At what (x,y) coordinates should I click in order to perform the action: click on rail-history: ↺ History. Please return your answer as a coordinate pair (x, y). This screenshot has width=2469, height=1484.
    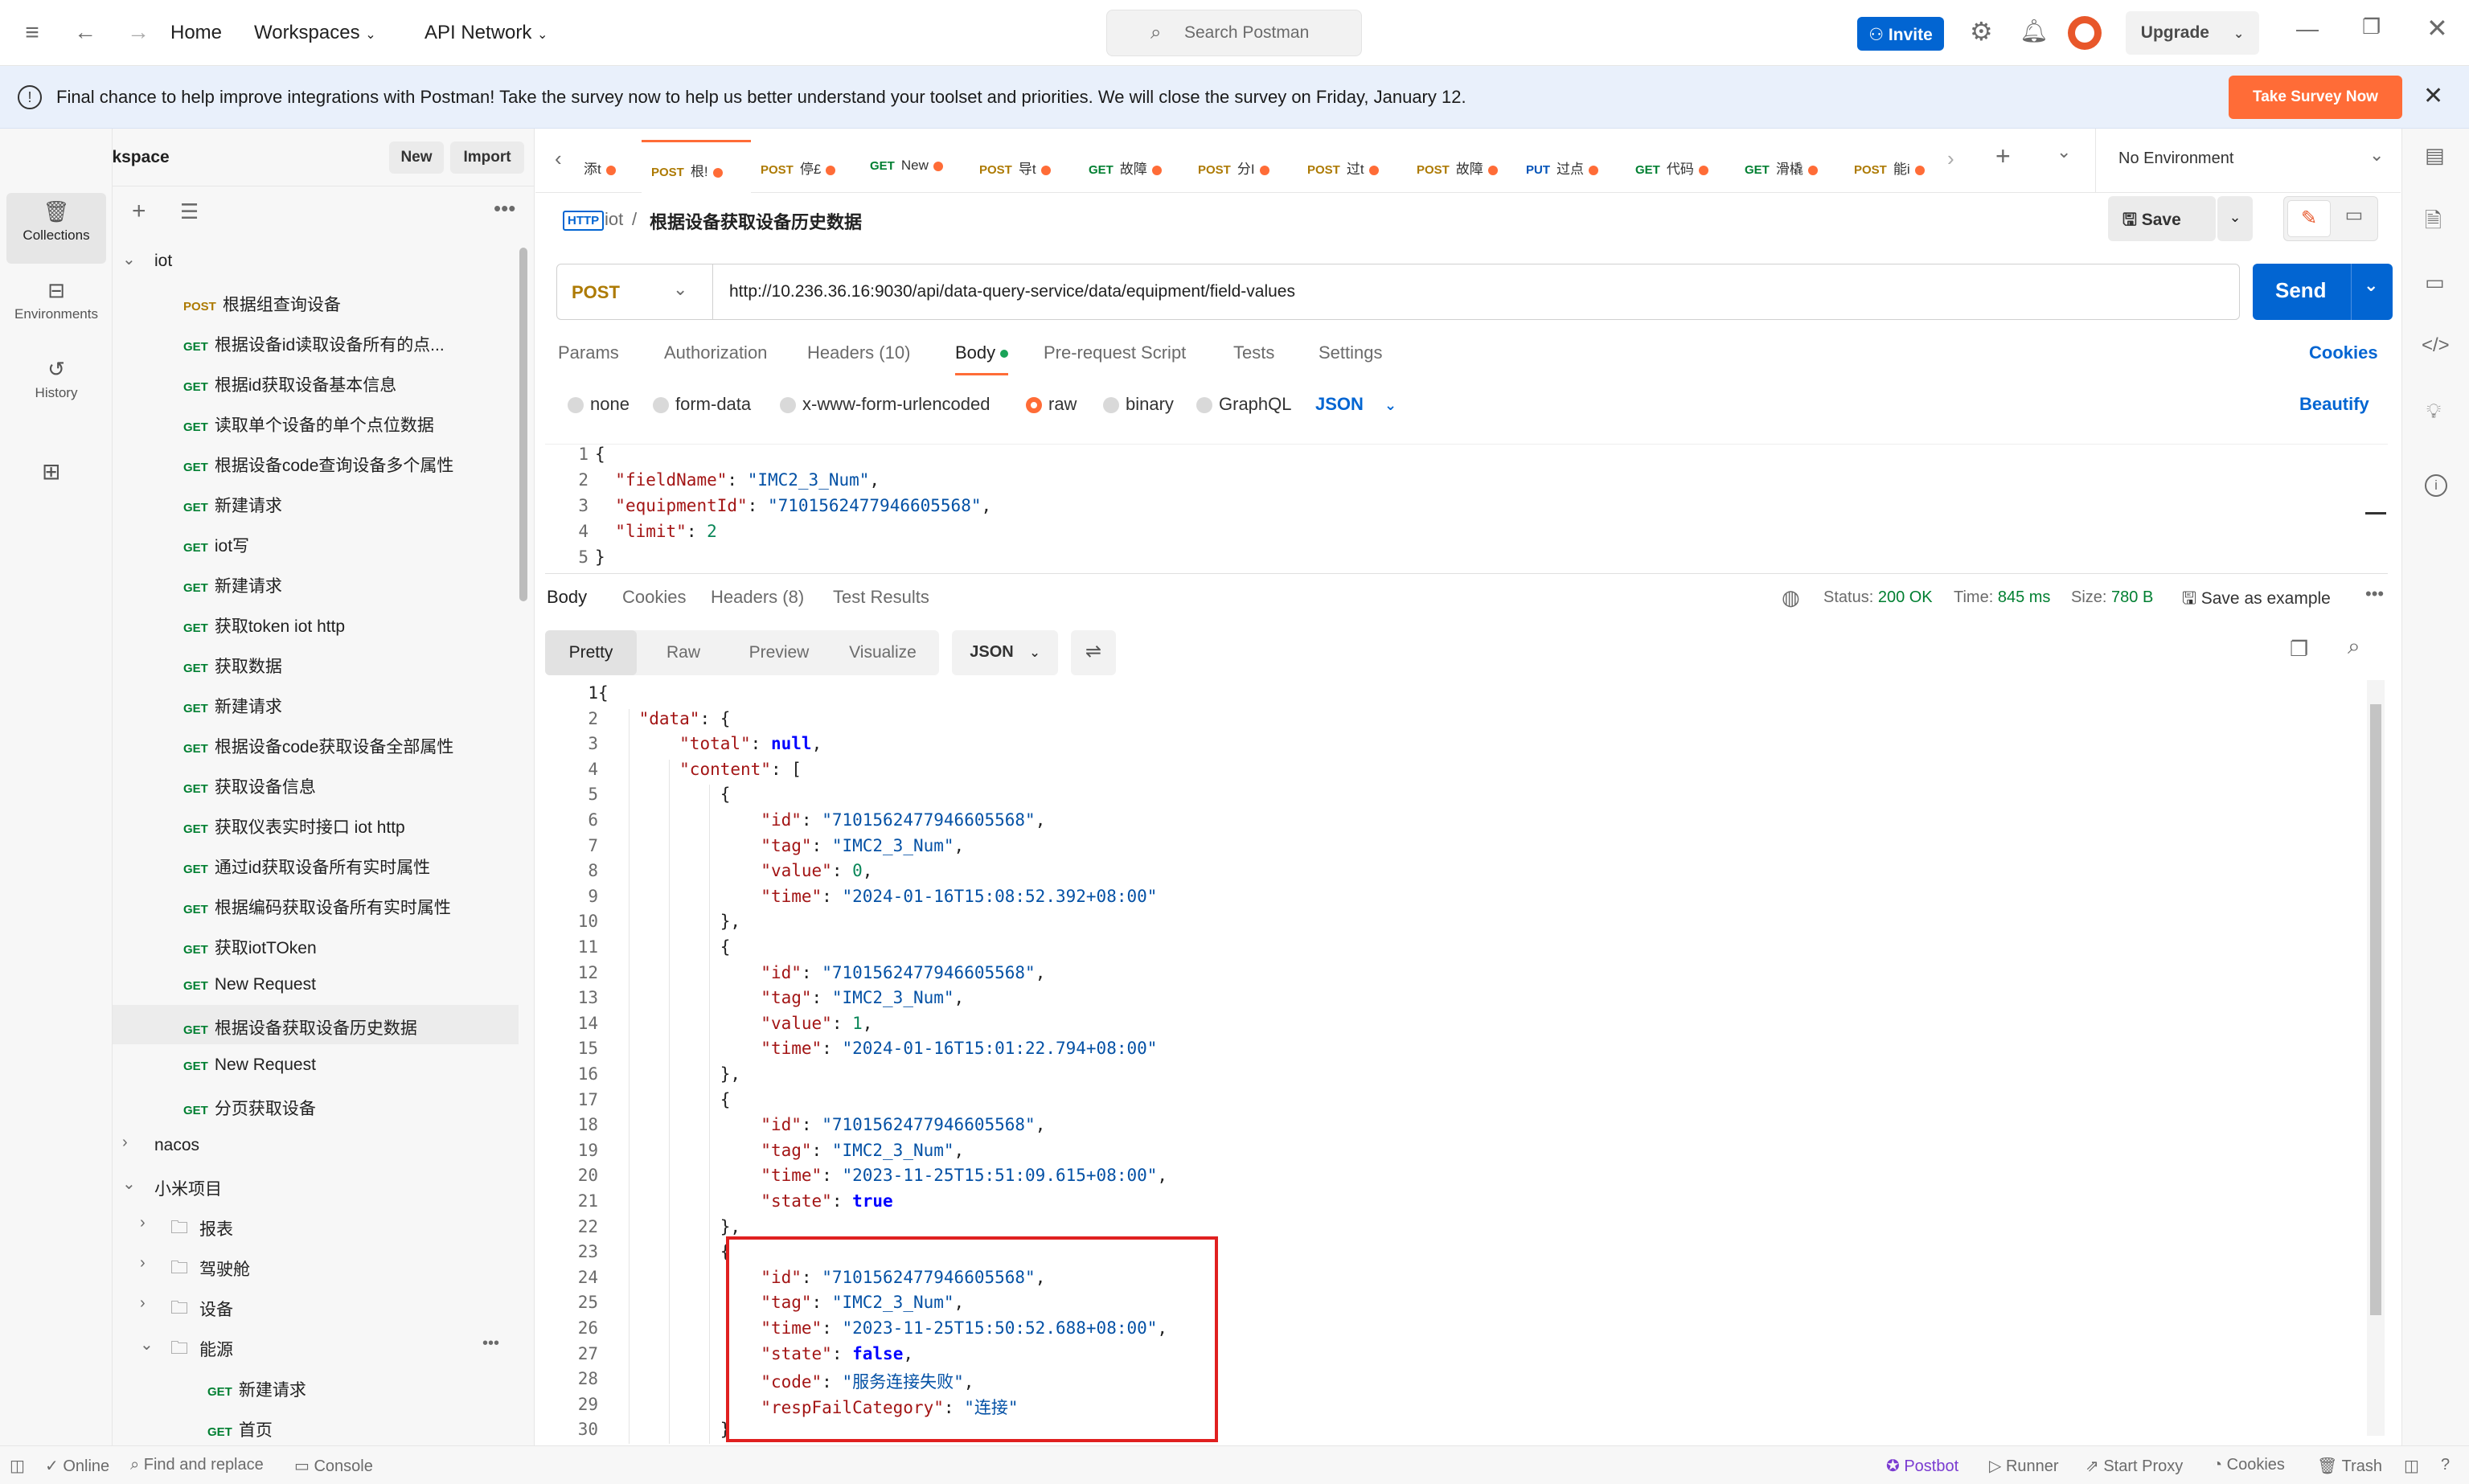
    Looking at the image, I should click on (56, 389).